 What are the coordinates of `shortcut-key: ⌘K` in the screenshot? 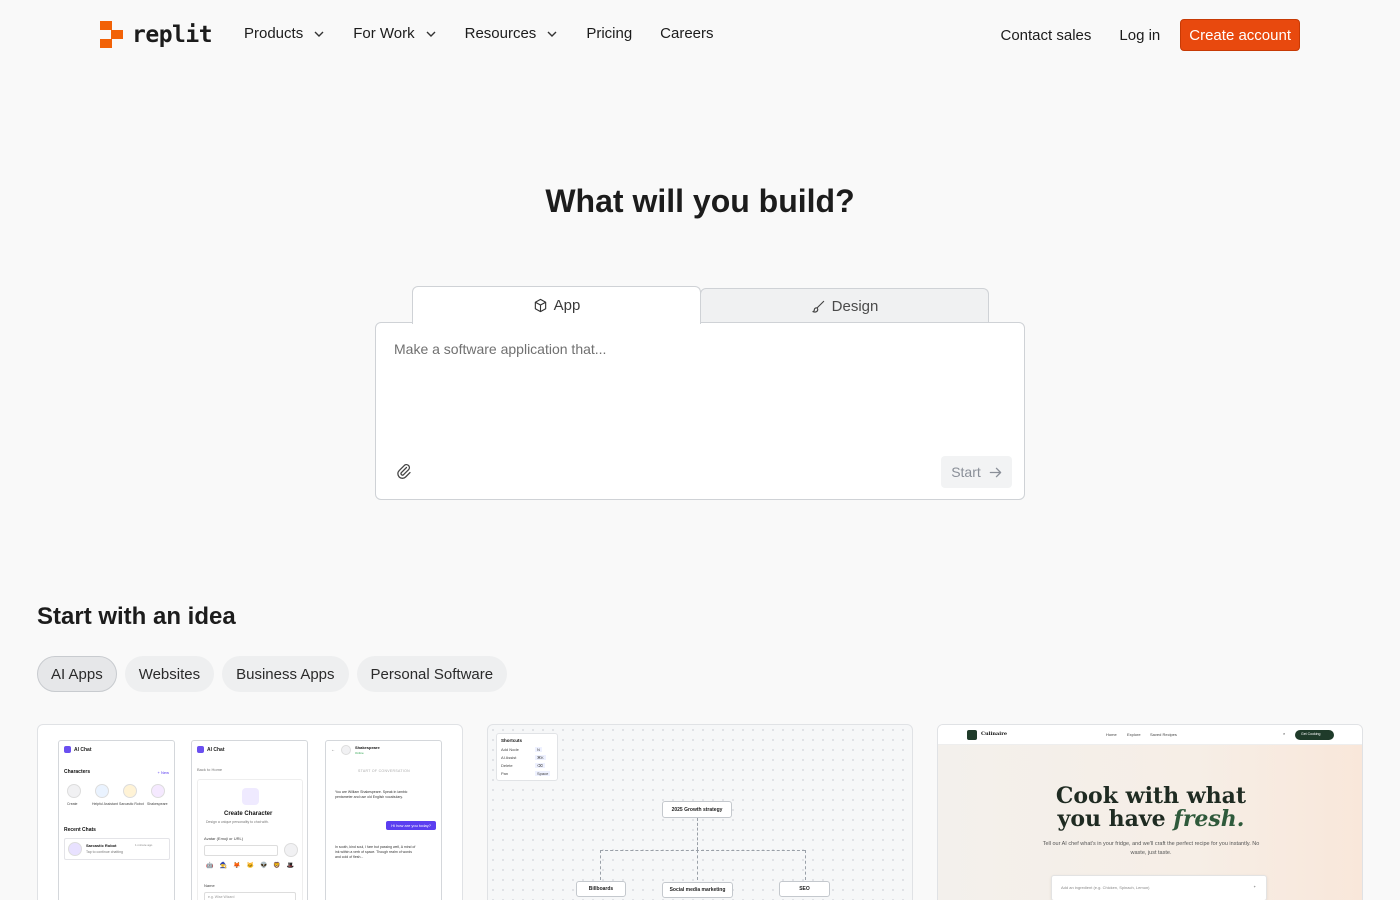 It's located at (540, 757).